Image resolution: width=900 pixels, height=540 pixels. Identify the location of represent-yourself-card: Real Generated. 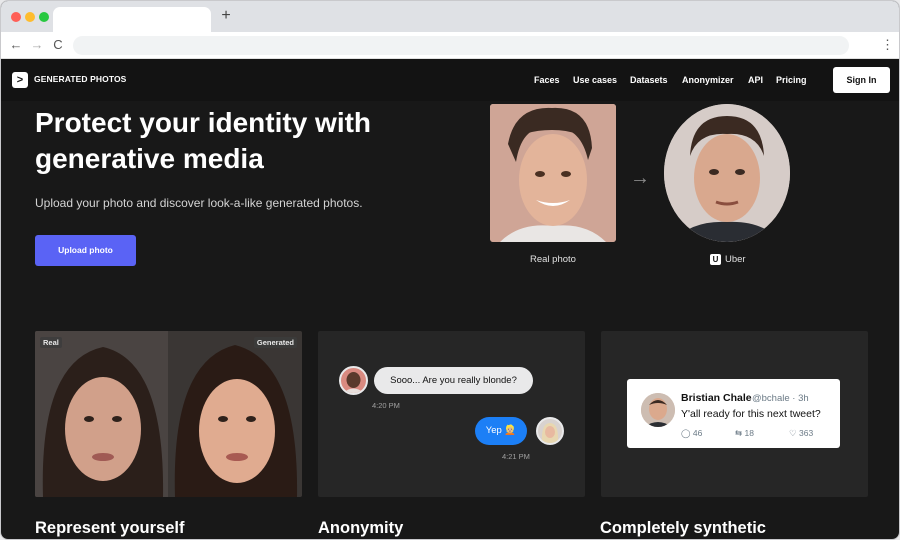
(168, 414).